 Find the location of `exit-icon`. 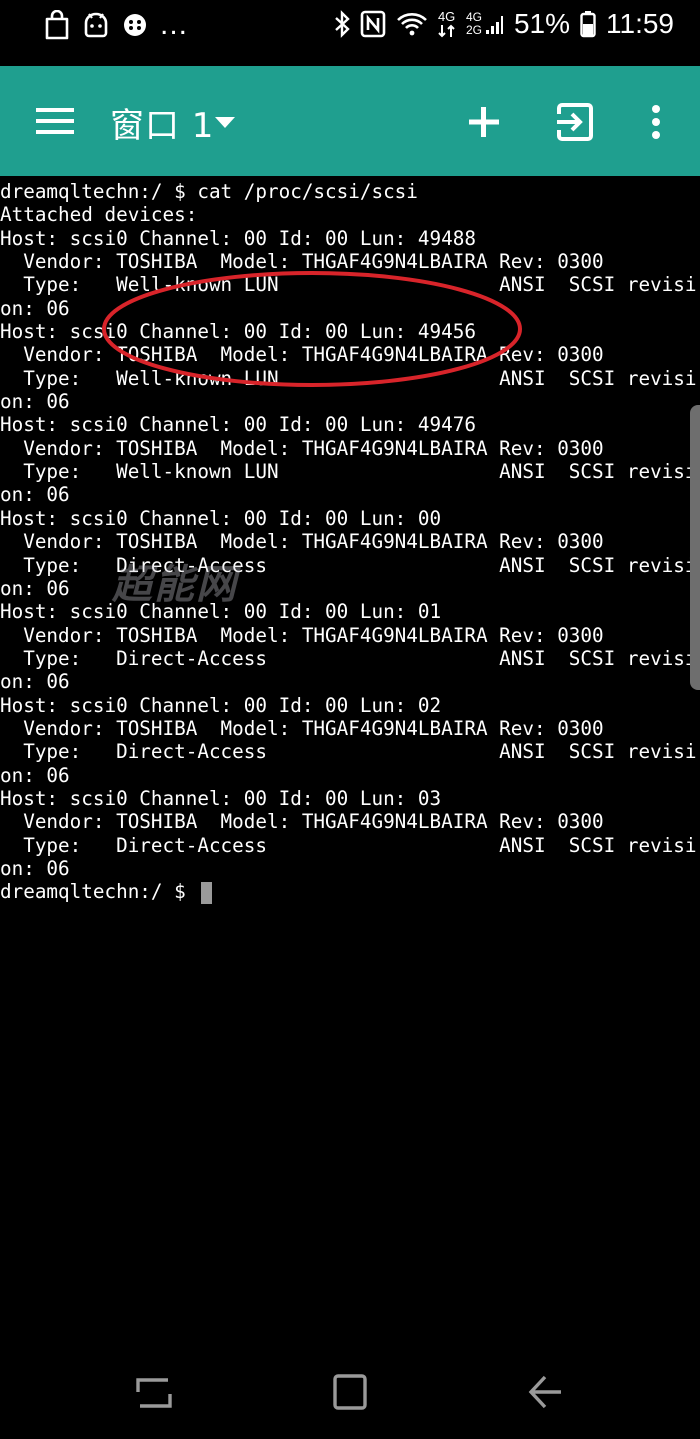

exit-icon is located at coordinates (575, 122).